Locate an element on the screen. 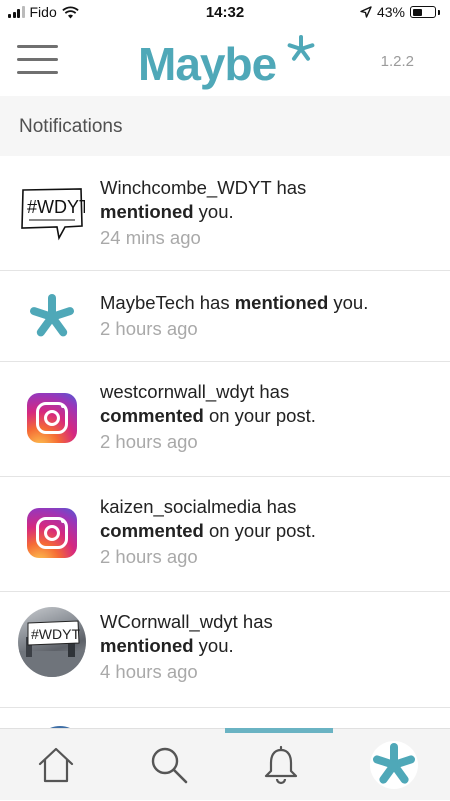  battery-icon is located at coordinates (423, 12).